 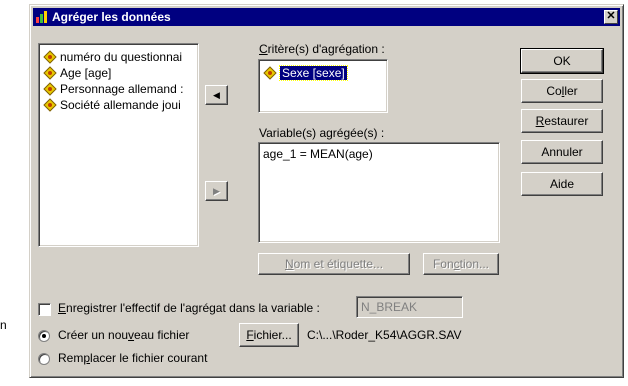 I want to click on list-item: Personnage allemand :, so click(x=113, y=89).